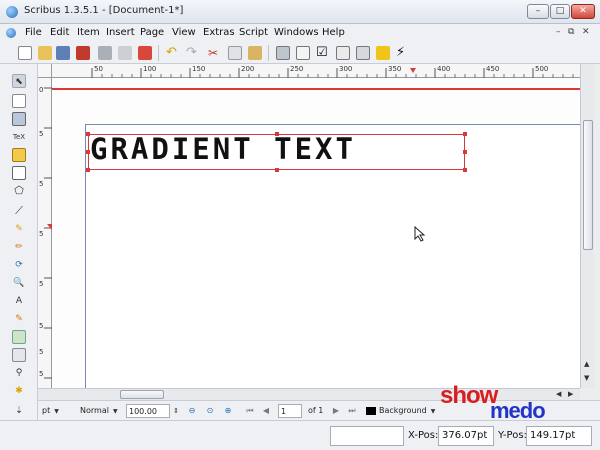 Image resolution: width=600 pixels, height=450 pixels. Describe the element at coordinates (19, 155) in the screenshot. I see `table-tool-icon` at that location.